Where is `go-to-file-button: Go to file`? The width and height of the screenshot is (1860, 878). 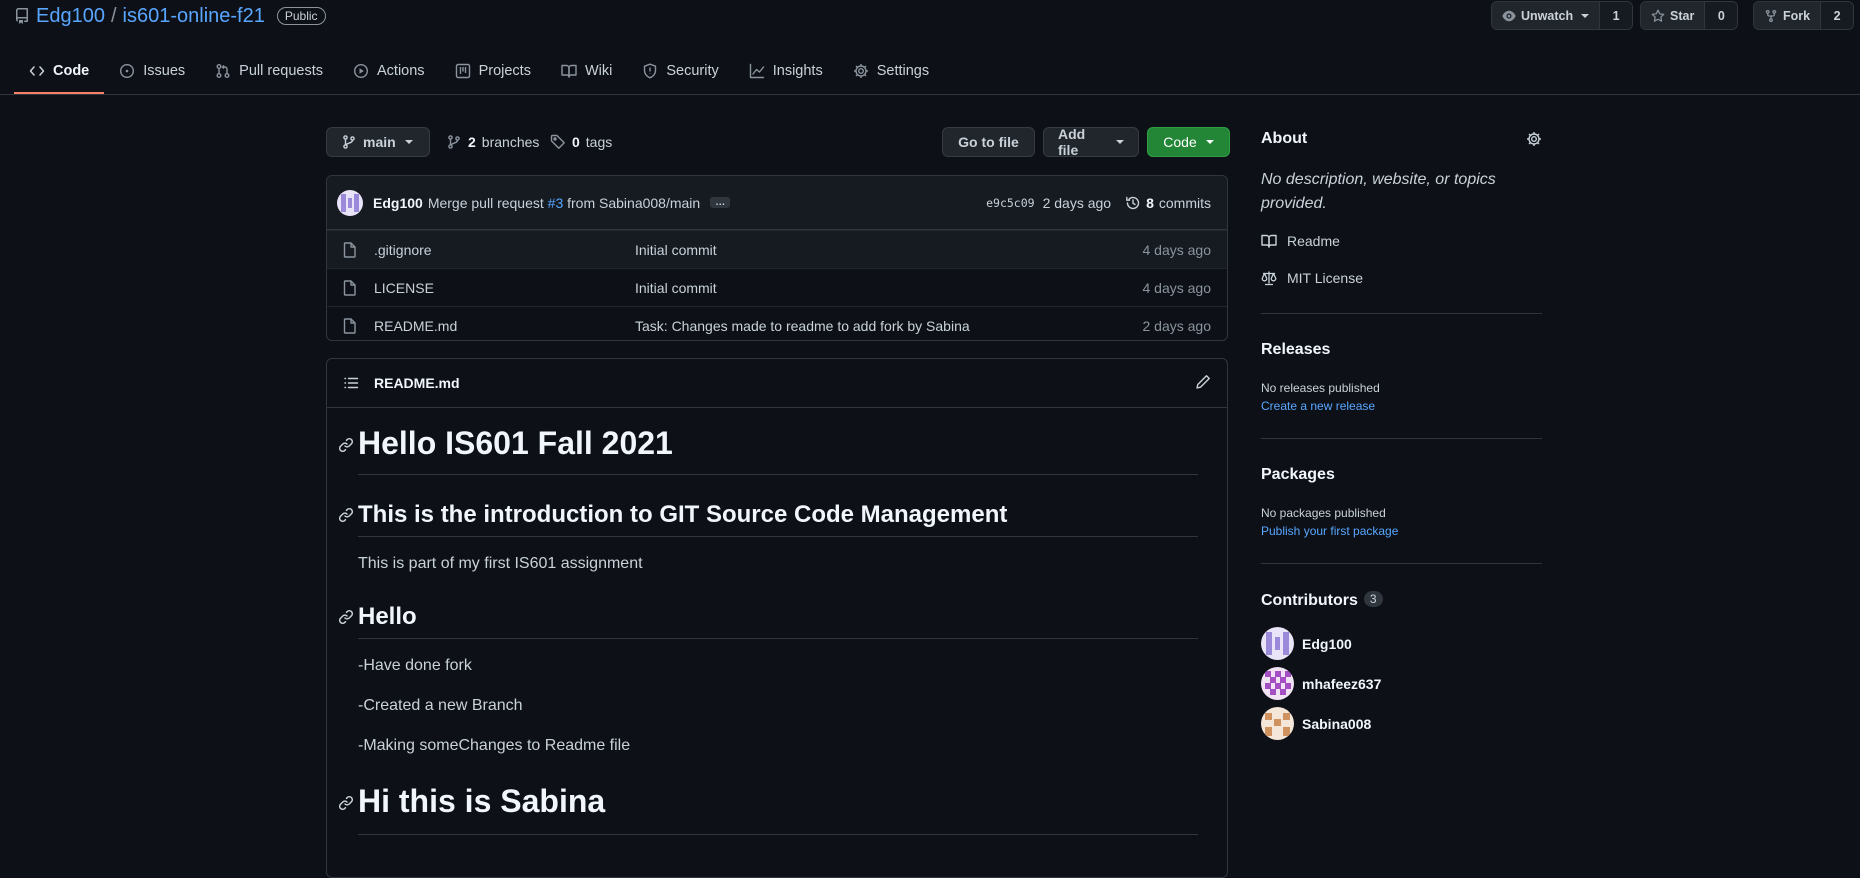 go-to-file-button: Go to file is located at coordinates (988, 142).